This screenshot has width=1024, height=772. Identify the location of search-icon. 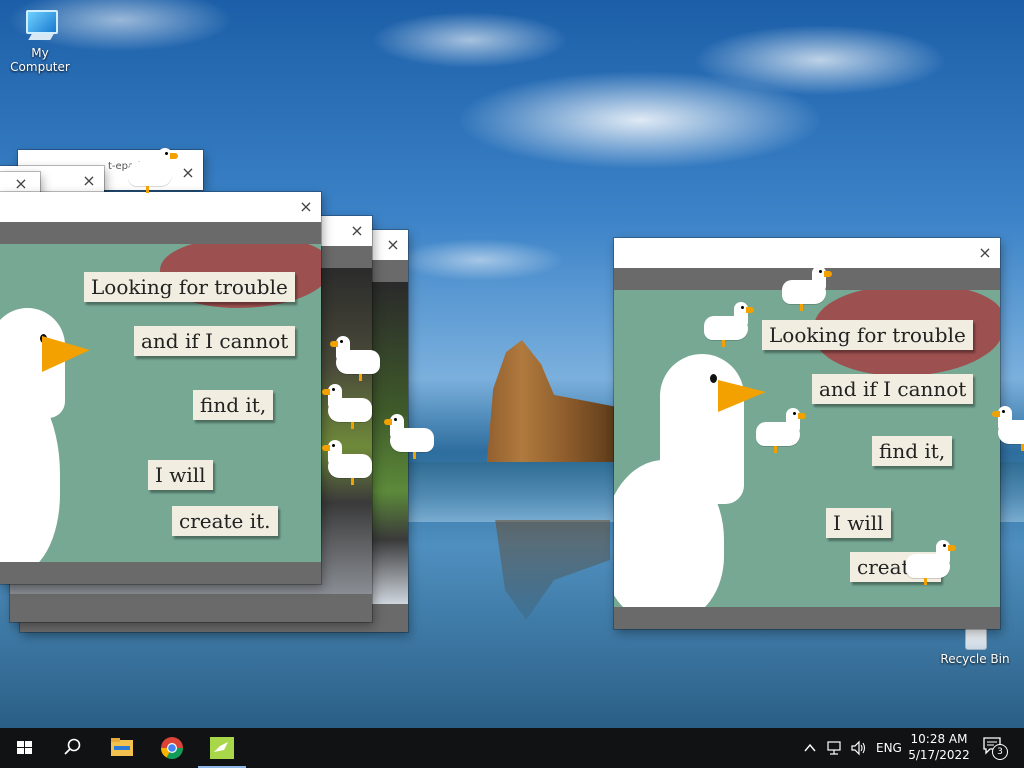
(72, 746).